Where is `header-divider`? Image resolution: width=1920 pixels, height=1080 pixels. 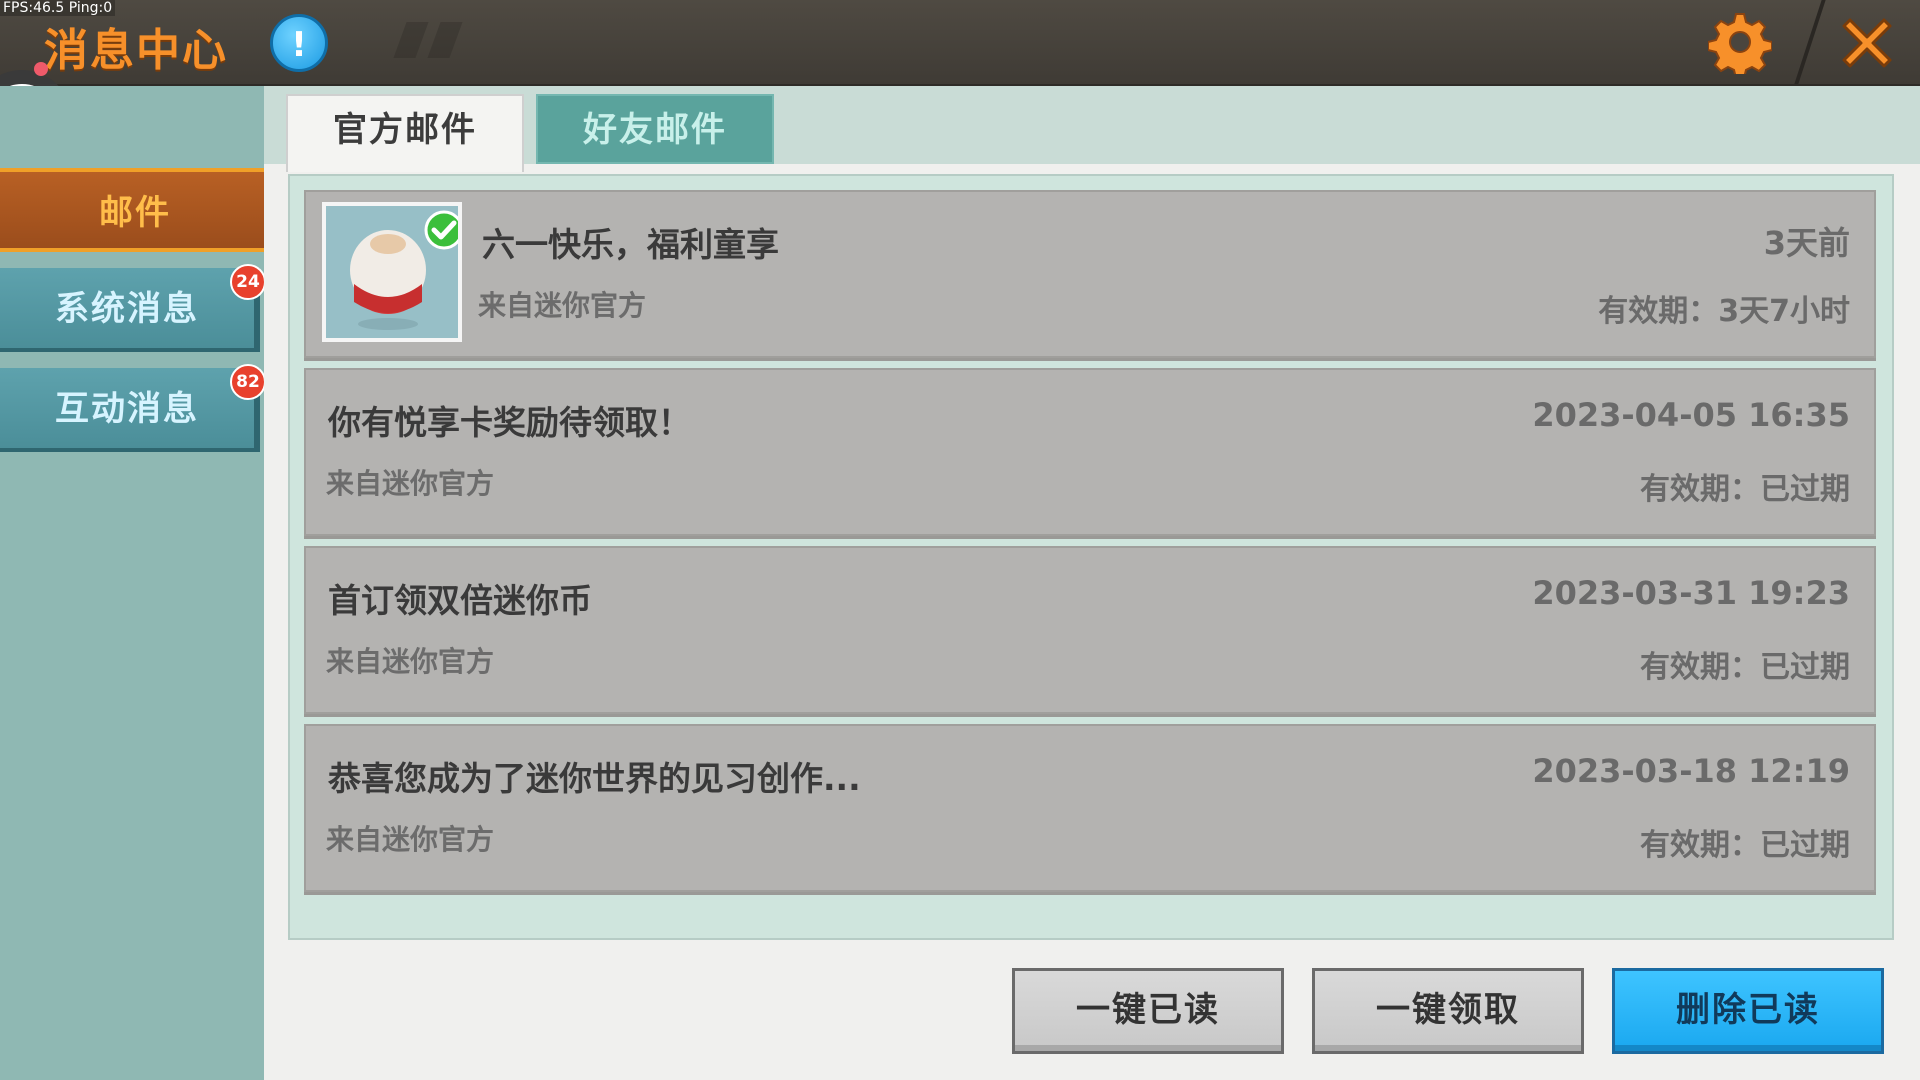
header-divider is located at coordinates (1810, 42).